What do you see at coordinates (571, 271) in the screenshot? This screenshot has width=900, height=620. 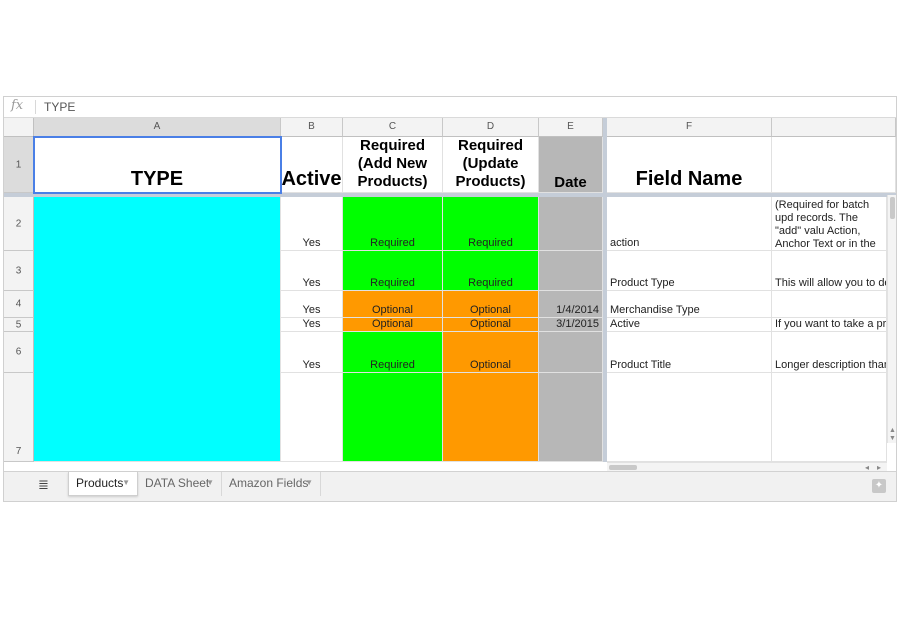 I see `cell-e3` at bounding box center [571, 271].